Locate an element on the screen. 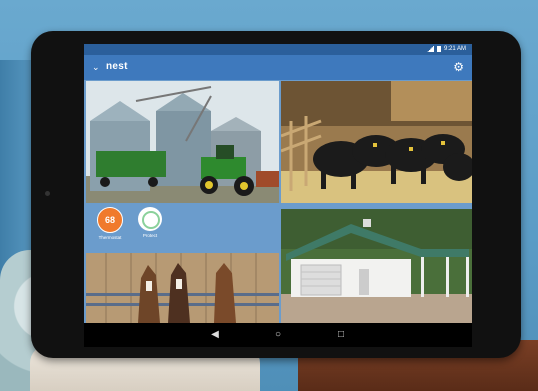  battery-icon is located at coordinates (438, 49).